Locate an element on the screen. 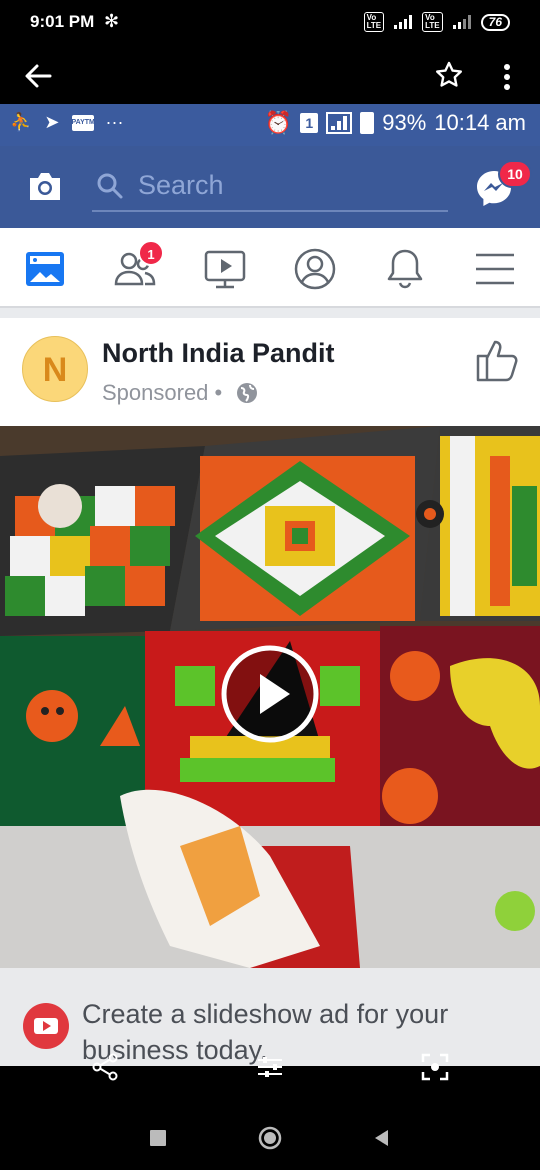 Image resolution: width=540 pixels, height=1170 pixels. like-icon is located at coordinates (499, 360).